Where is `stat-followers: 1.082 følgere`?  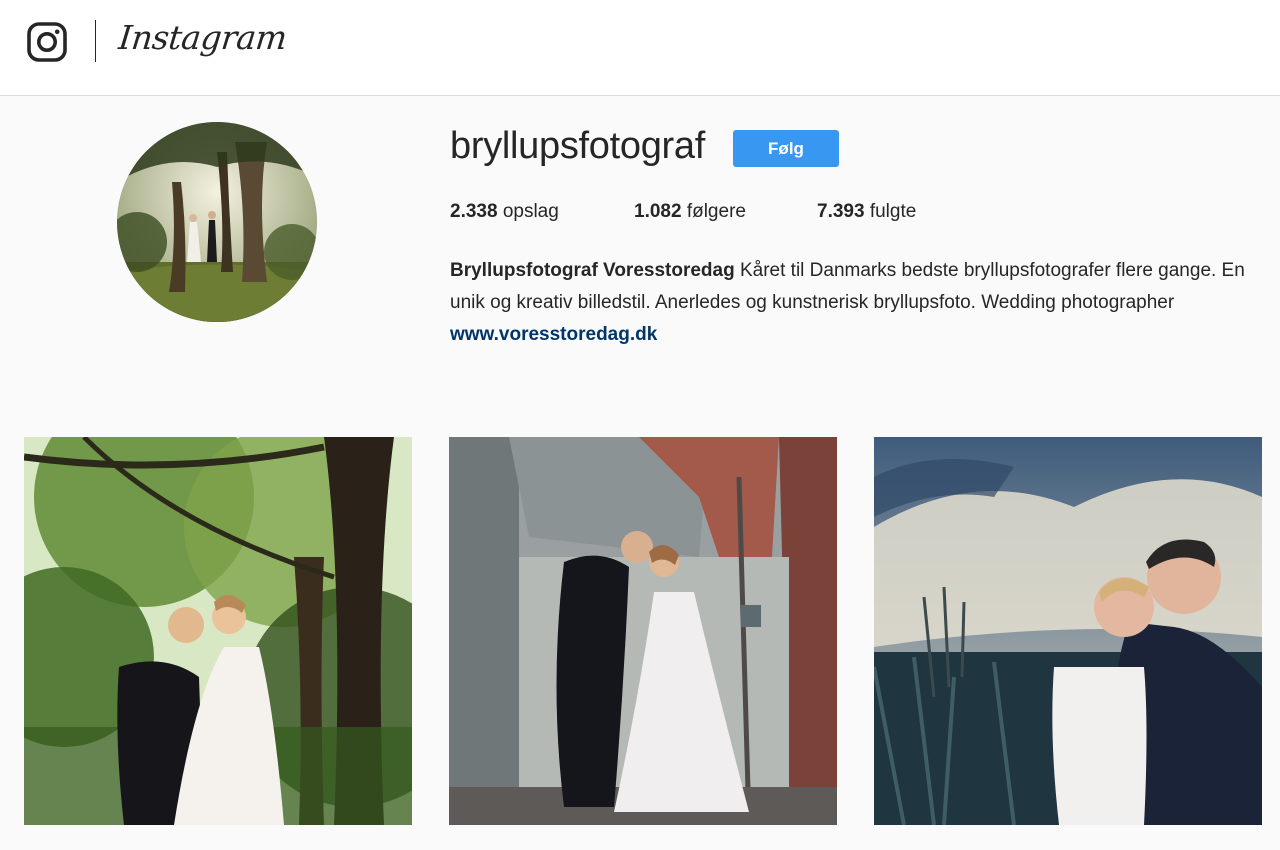
stat-followers: 1.082 følgere is located at coordinates (690, 212).